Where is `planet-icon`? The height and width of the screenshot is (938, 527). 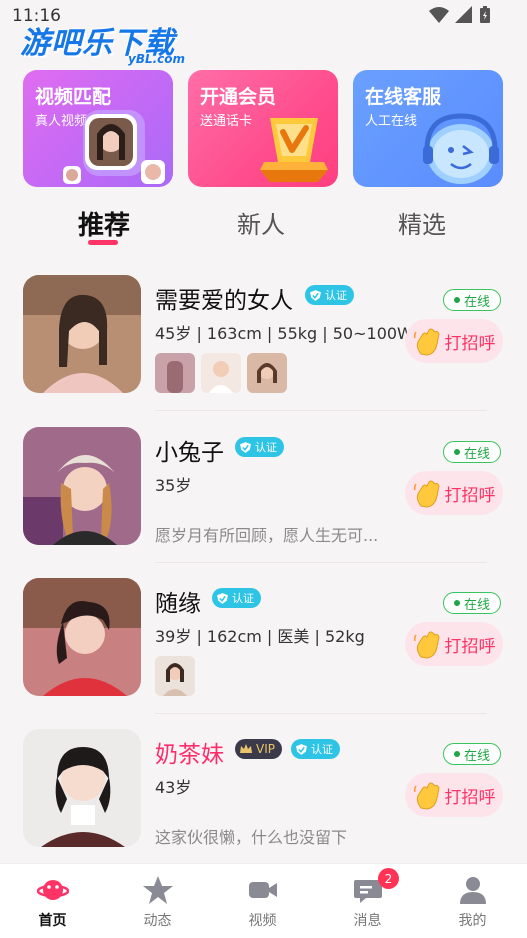 planet-icon is located at coordinates (53, 890).